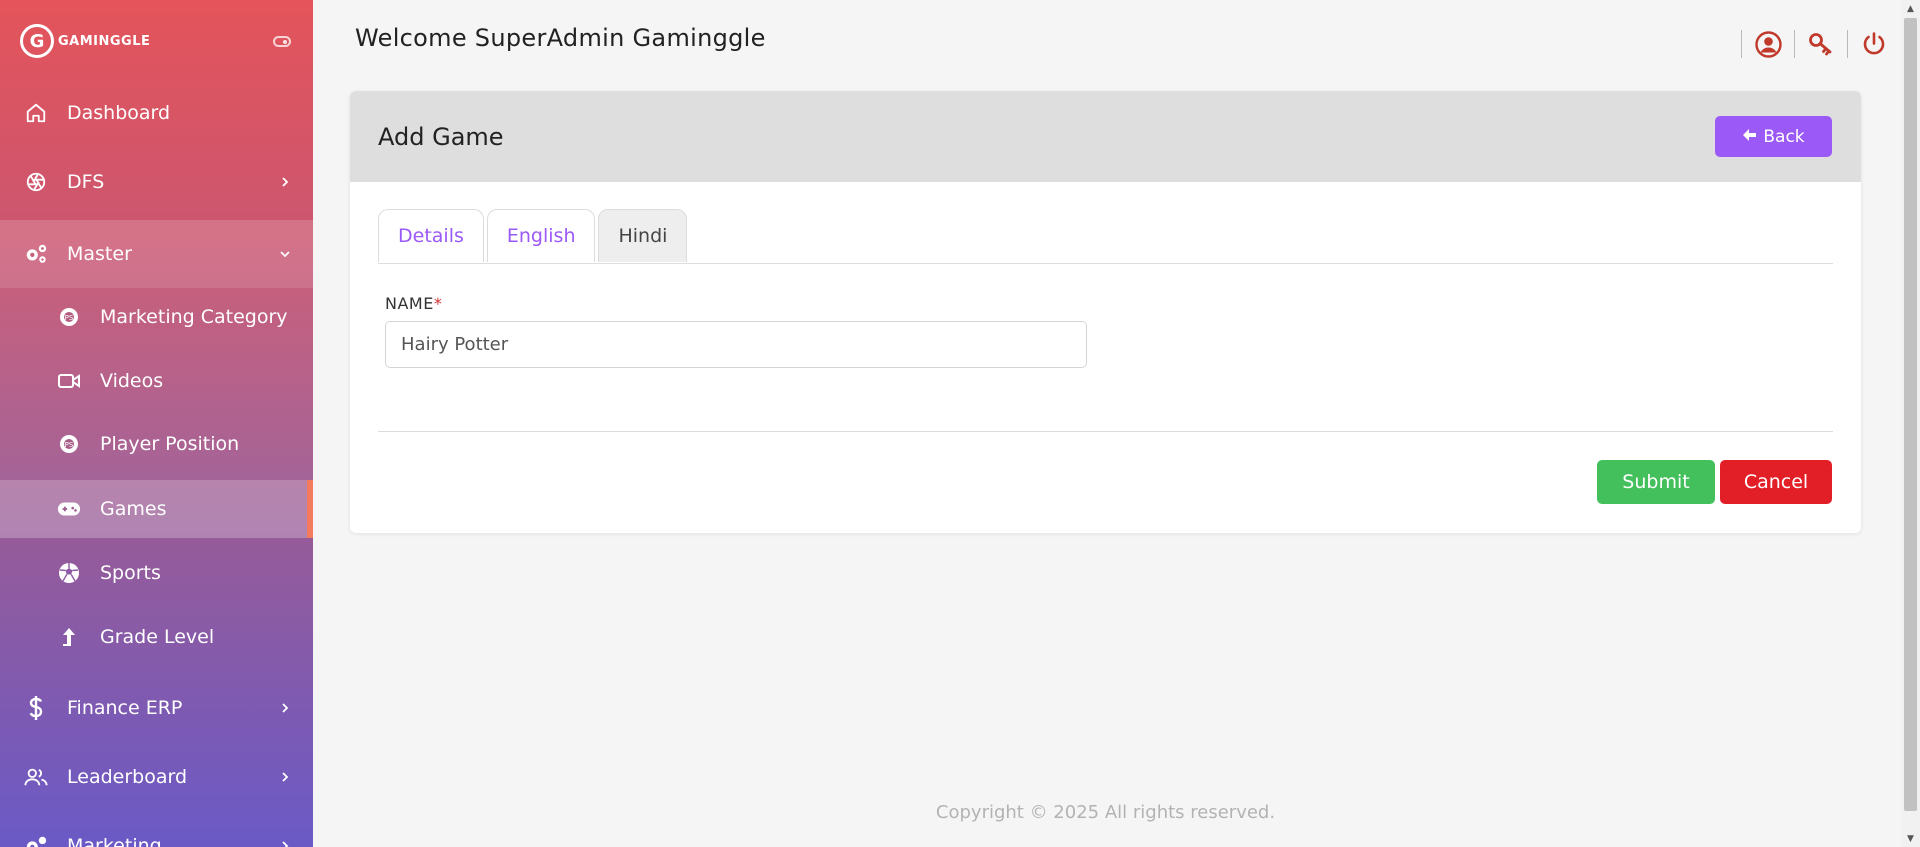 The height and width of the screenshot is (847, 1920). Describe the element at coordinates (130, 573) in the screenshot. I see `sidebar-item-label: Sports` at that location.